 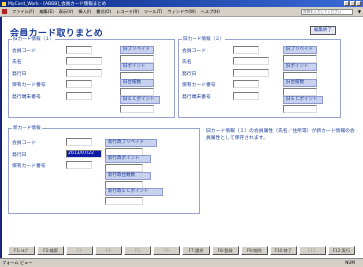 What do you see at coordinates (19, 74) in the screenshot?
I see `p1-issue-date-label: 発行日` at bounding box center [19, 74].